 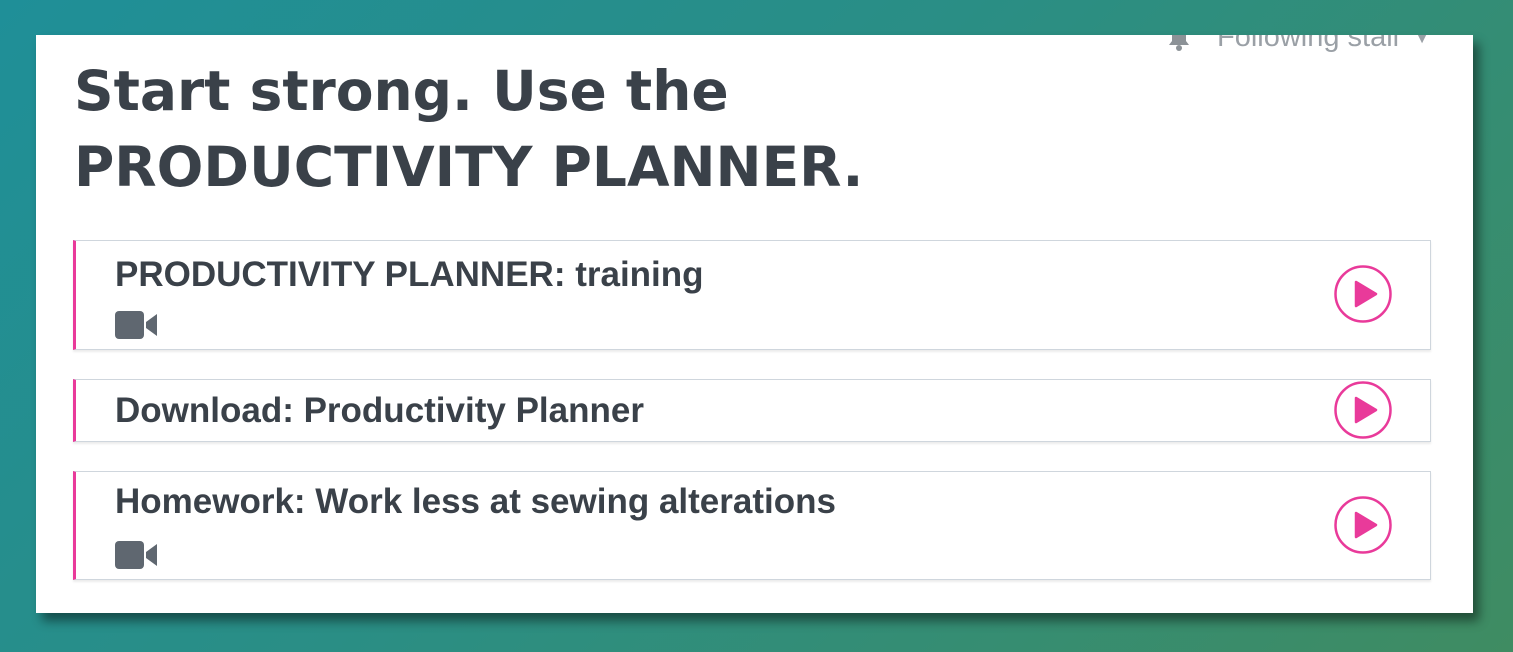 I want to click on lesson-title: Download: Productivity Planner, so click(x=379, y=410).